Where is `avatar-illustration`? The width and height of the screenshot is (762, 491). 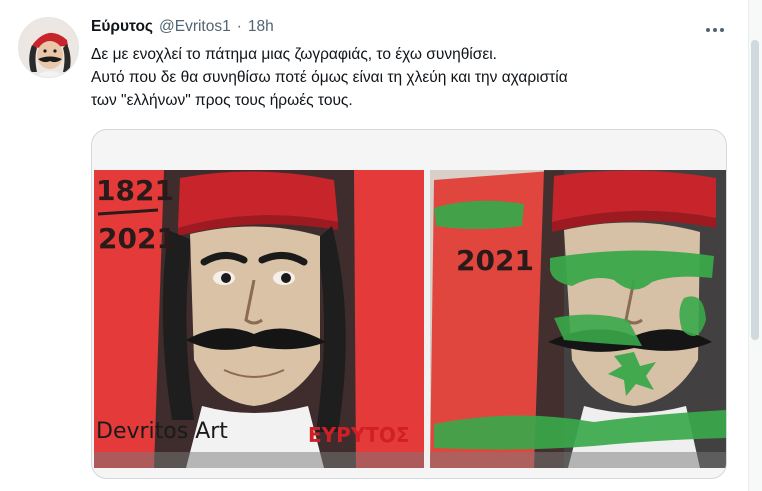 avatar-illustration is located at coordinates (48, 47).